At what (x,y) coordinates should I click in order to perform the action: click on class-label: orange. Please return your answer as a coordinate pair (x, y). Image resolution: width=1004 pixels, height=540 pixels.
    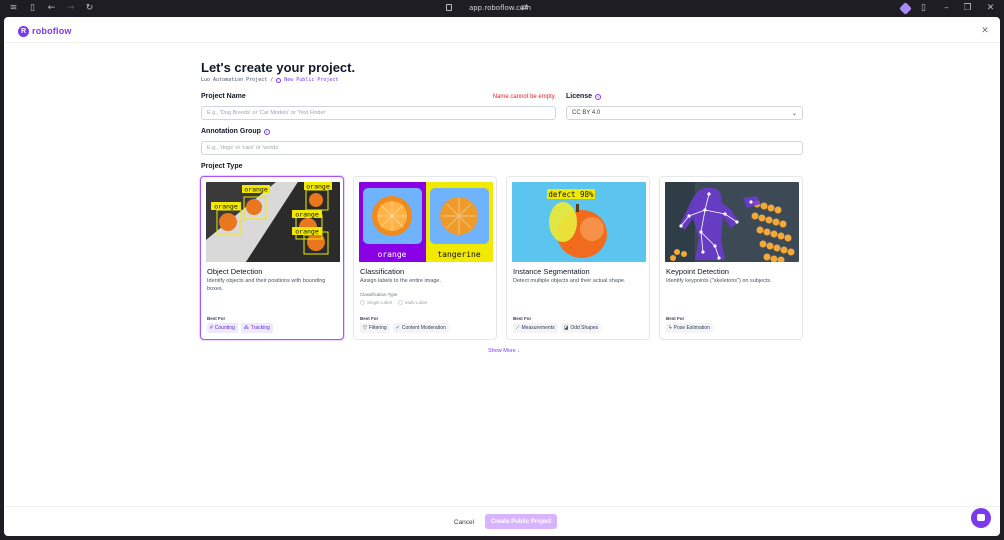
    Looking at the image, I should click on (392, 254).